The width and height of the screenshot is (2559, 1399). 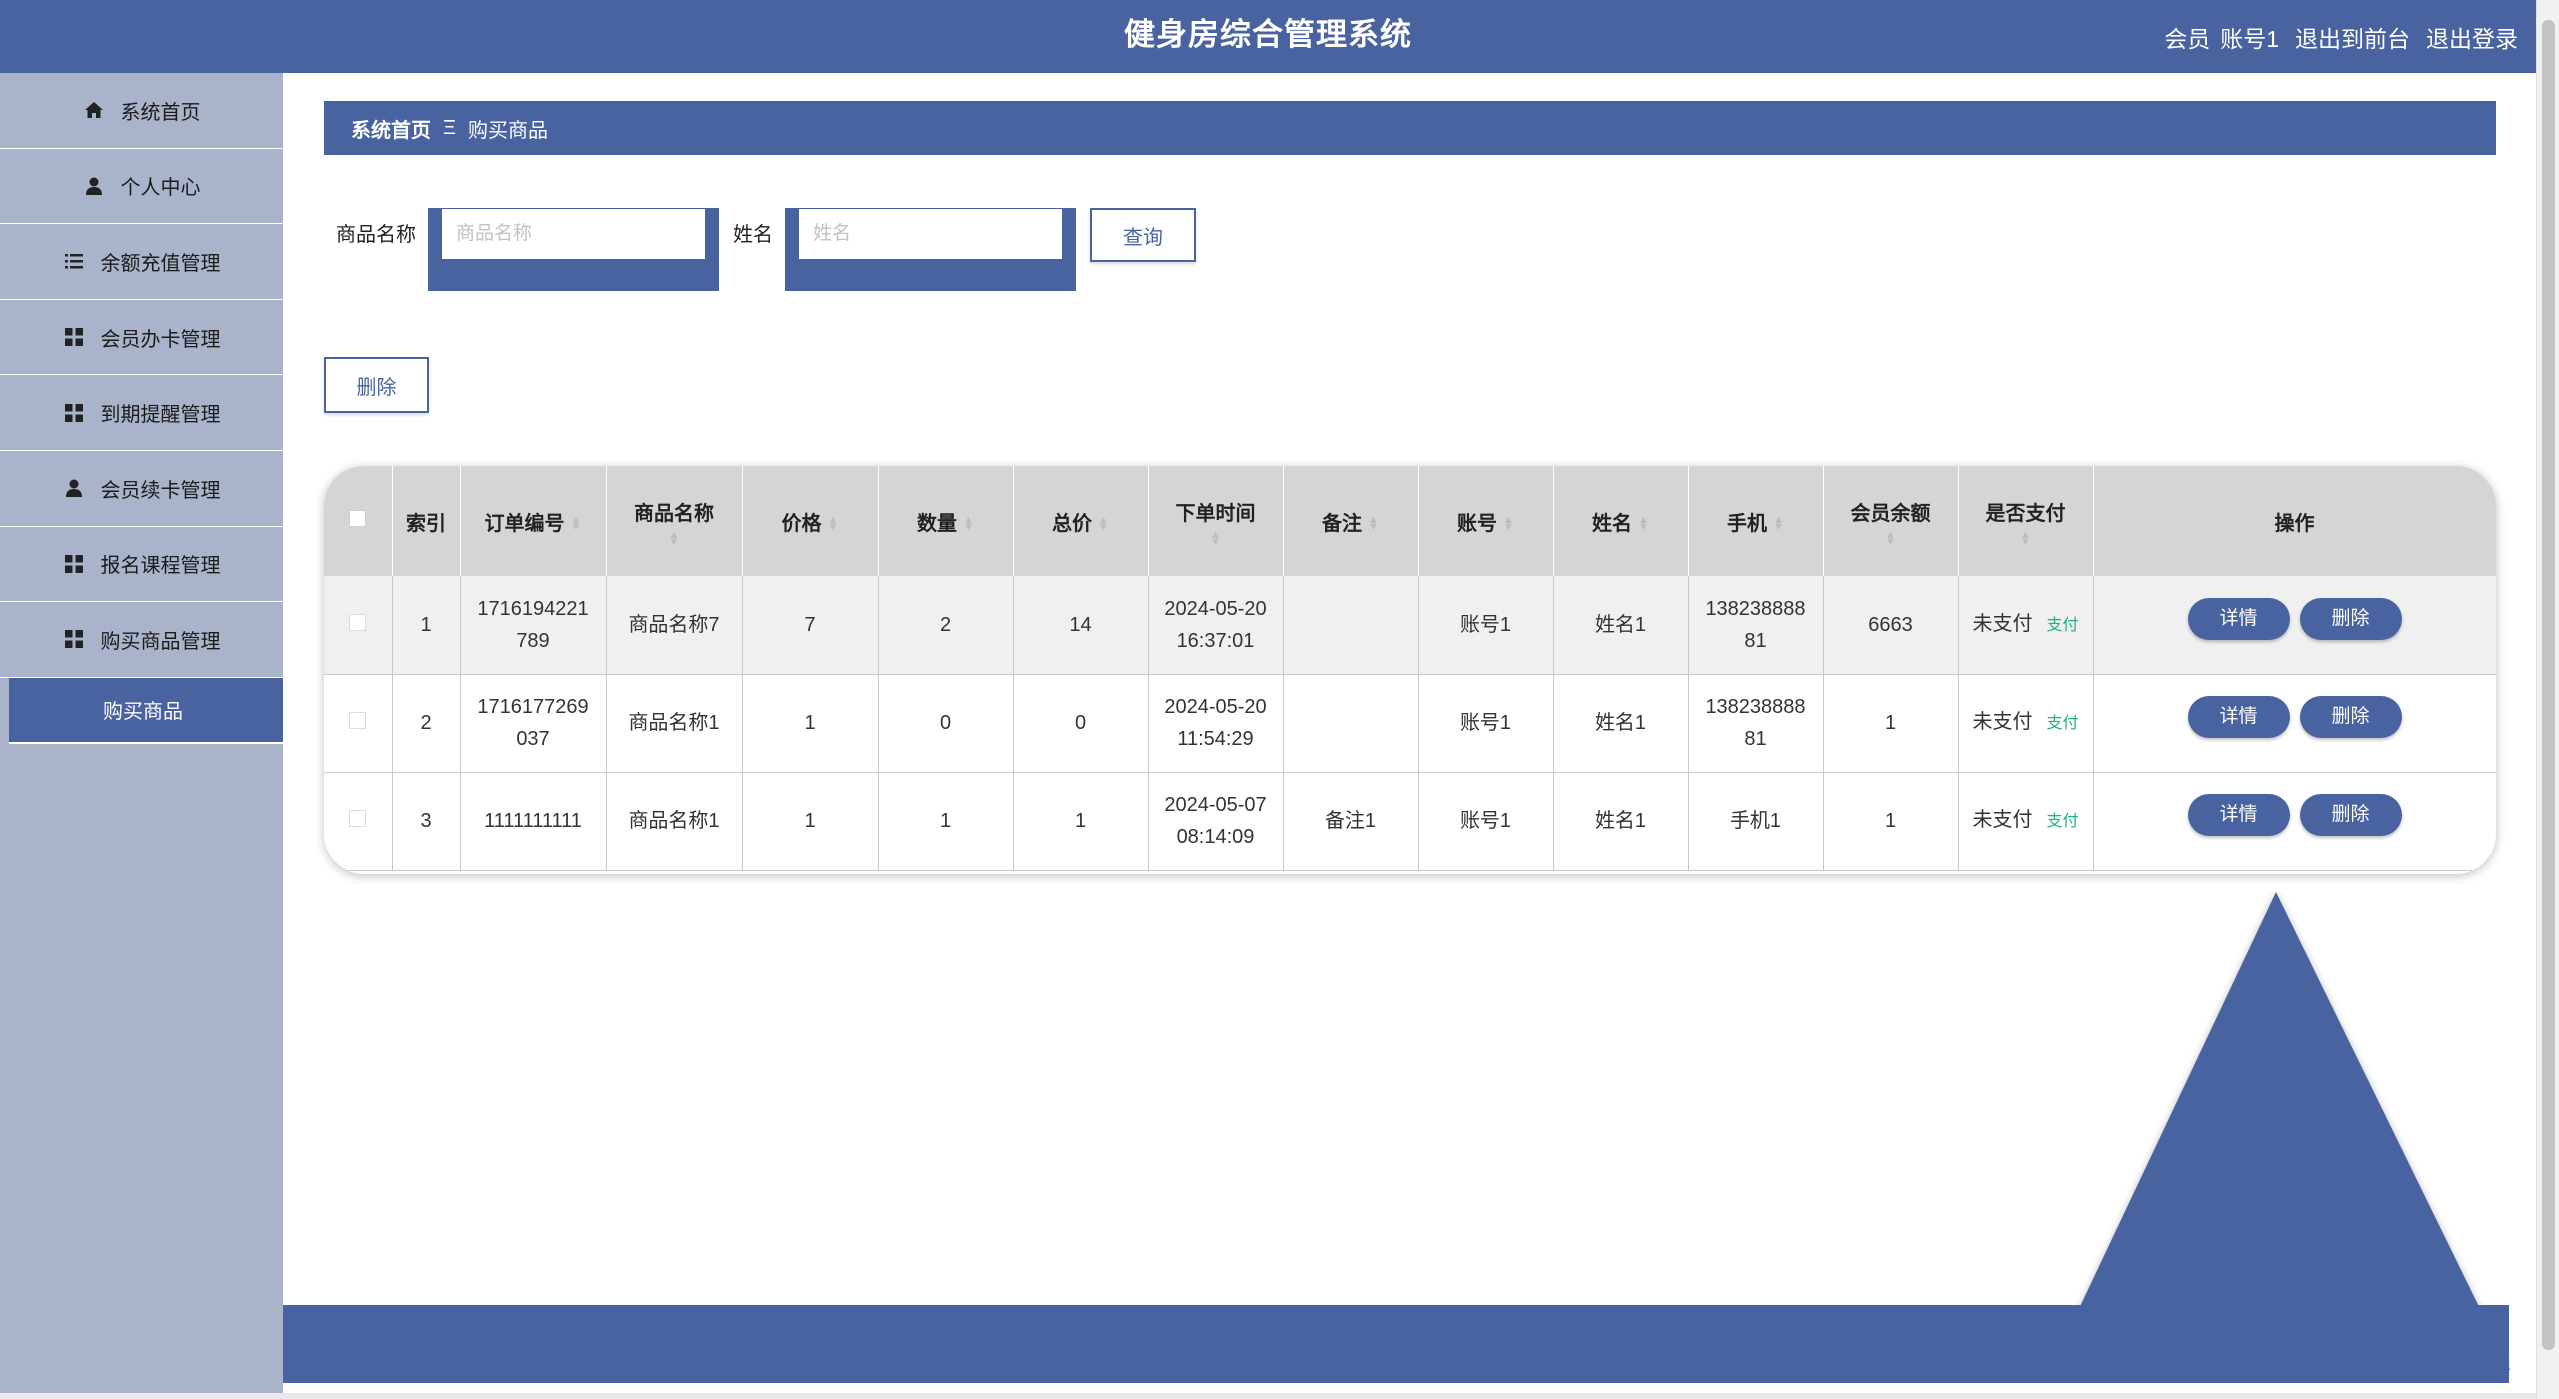 What do you see at coordinates (674, 625) in the screenshot?
I see `cell-product: 商品名称7` at bounding box center [674, 625].